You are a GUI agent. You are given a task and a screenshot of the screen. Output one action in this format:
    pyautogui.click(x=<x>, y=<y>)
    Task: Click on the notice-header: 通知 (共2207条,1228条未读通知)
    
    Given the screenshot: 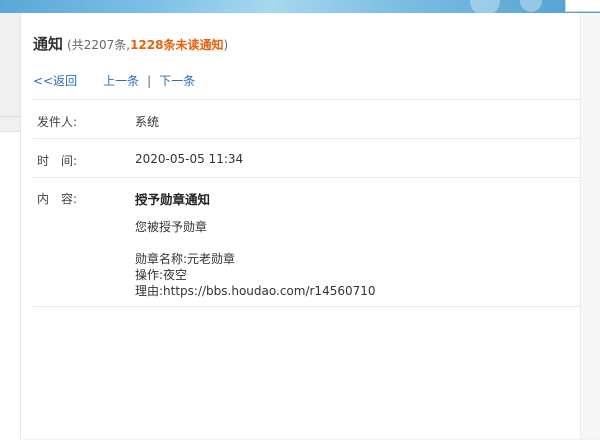 What is the action you would take?
    pyautogui.click(x=130, y=43)
    